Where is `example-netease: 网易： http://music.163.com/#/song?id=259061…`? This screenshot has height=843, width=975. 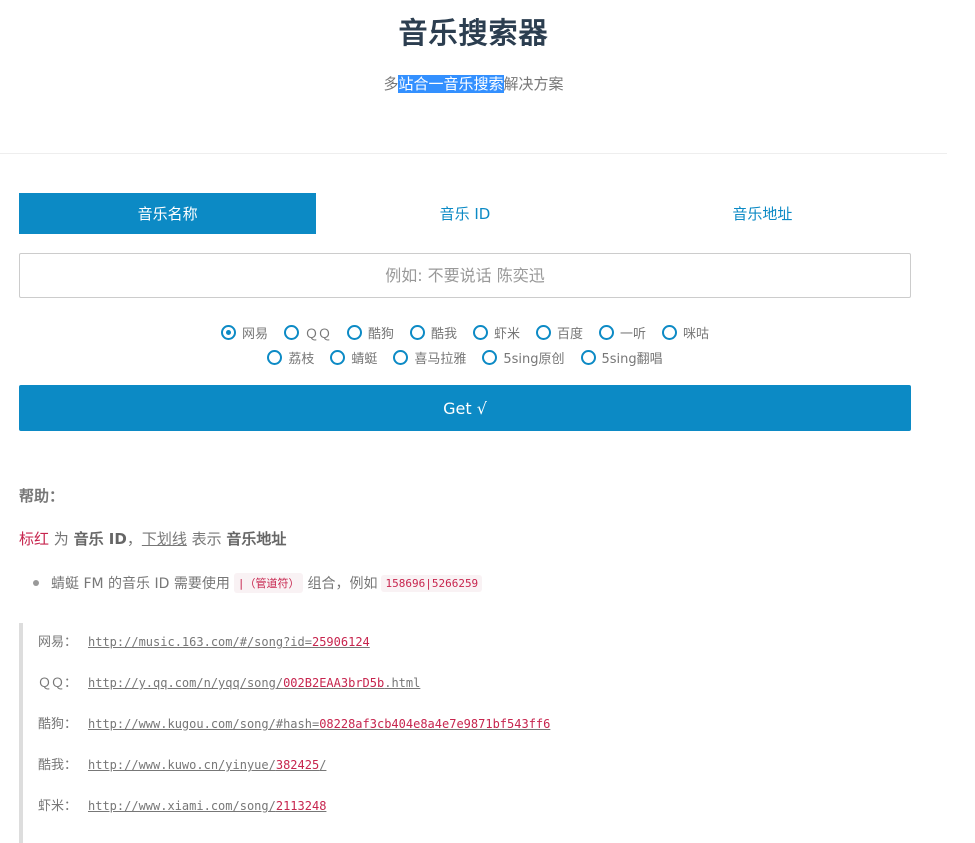
example-netease: 网易： http://music.163.com/#/song?id=259061… is located at coordinates (204, 640).